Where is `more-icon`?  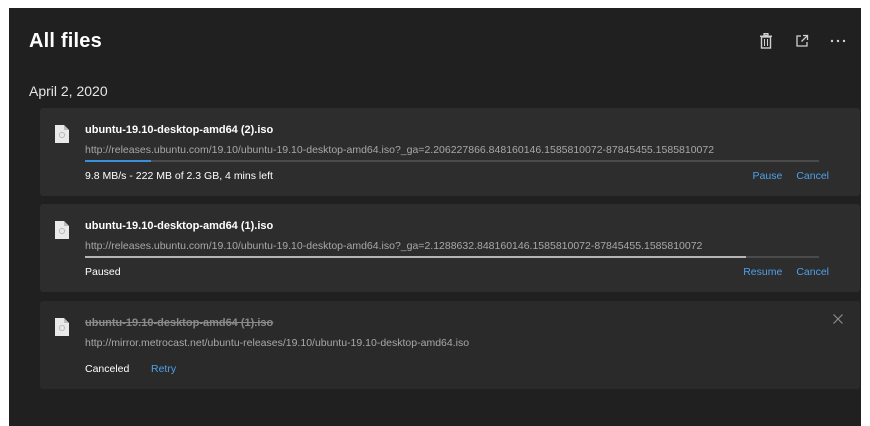 more-icon is located at coordinates (838, 41).